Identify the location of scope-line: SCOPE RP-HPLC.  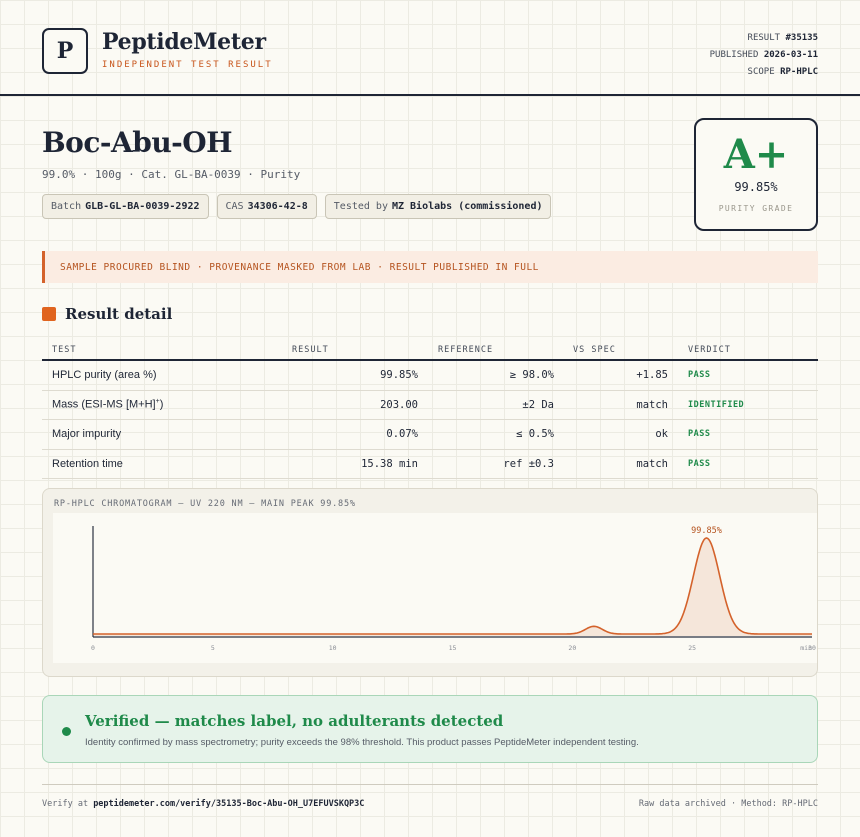
(764, 72).